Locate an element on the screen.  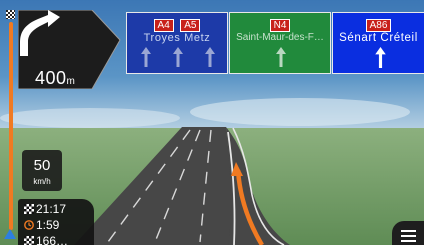
current-speed-panel: 50 km/h is located at coordinates (42, 170).